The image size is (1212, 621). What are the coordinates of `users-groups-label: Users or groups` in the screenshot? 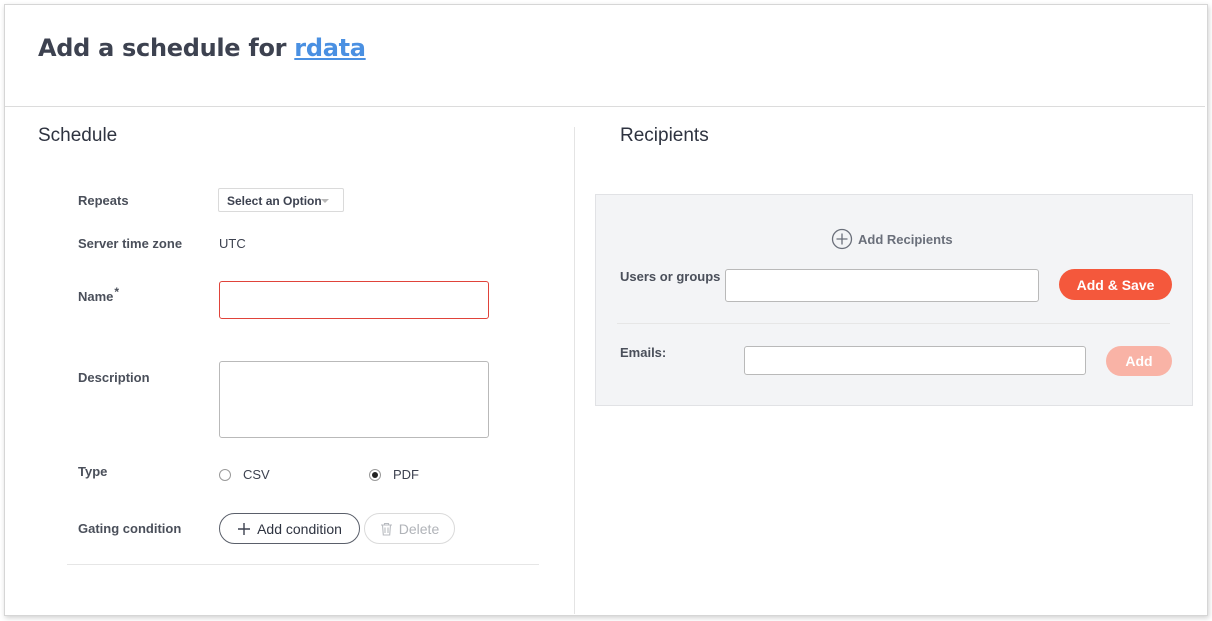 It's located at (670, 276).